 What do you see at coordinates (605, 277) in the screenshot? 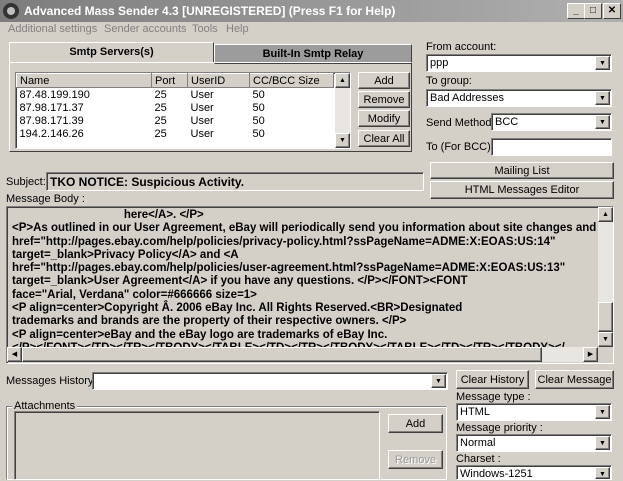
I see `message-body-vscrollbar: ▲ ▼` at bounding box center [605, 277].